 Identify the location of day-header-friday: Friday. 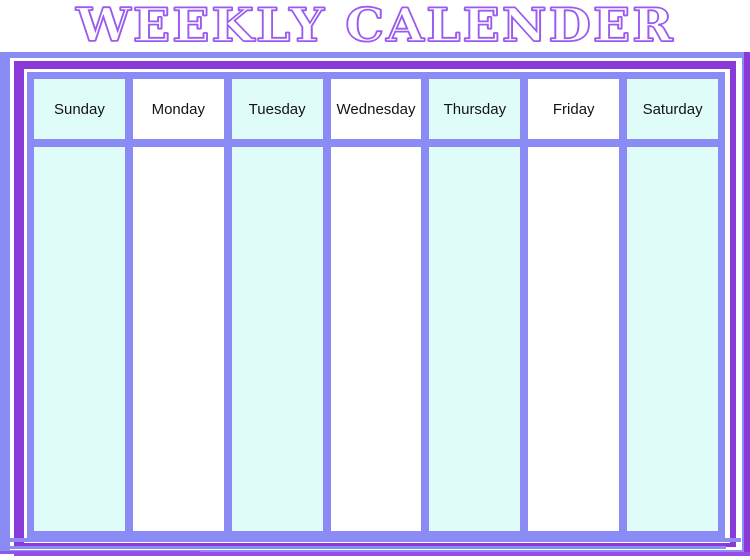
(574, 109).